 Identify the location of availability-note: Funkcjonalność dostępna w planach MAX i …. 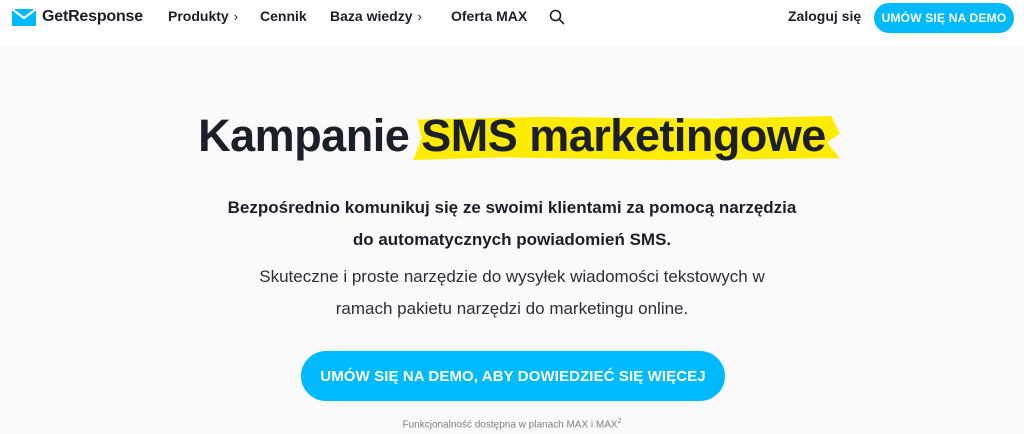
(512, 424).